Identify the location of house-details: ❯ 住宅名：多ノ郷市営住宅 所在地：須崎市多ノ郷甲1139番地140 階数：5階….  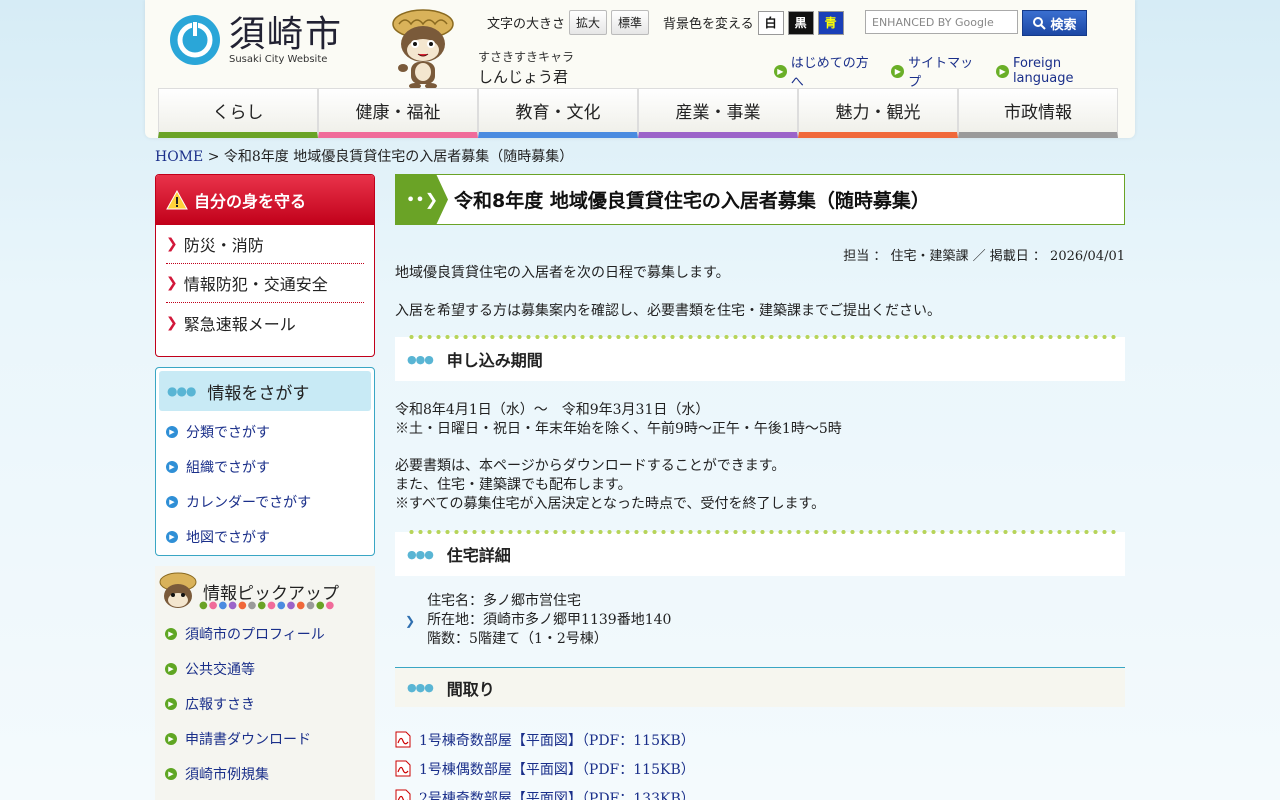
(760, 620).